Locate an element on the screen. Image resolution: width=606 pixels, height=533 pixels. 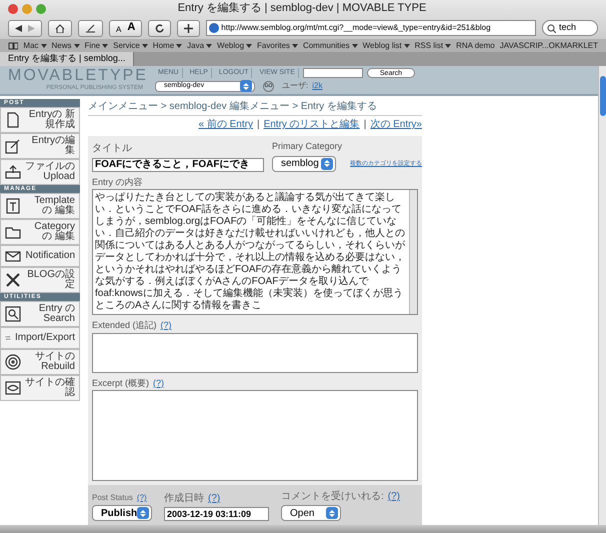
home-icon is located at coordinates (60, 28).